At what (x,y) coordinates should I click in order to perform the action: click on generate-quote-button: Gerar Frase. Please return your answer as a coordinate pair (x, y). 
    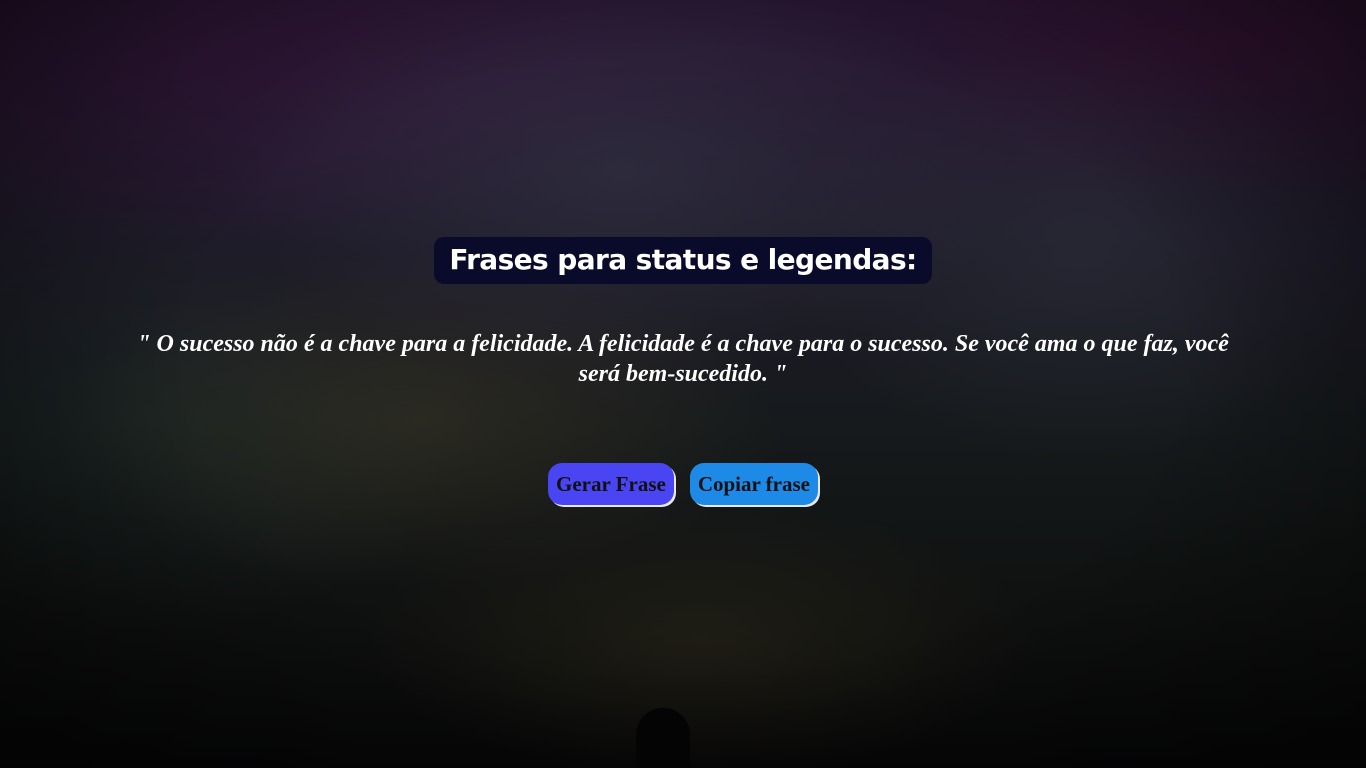
    Looking at the image, I should click on (611, 484).